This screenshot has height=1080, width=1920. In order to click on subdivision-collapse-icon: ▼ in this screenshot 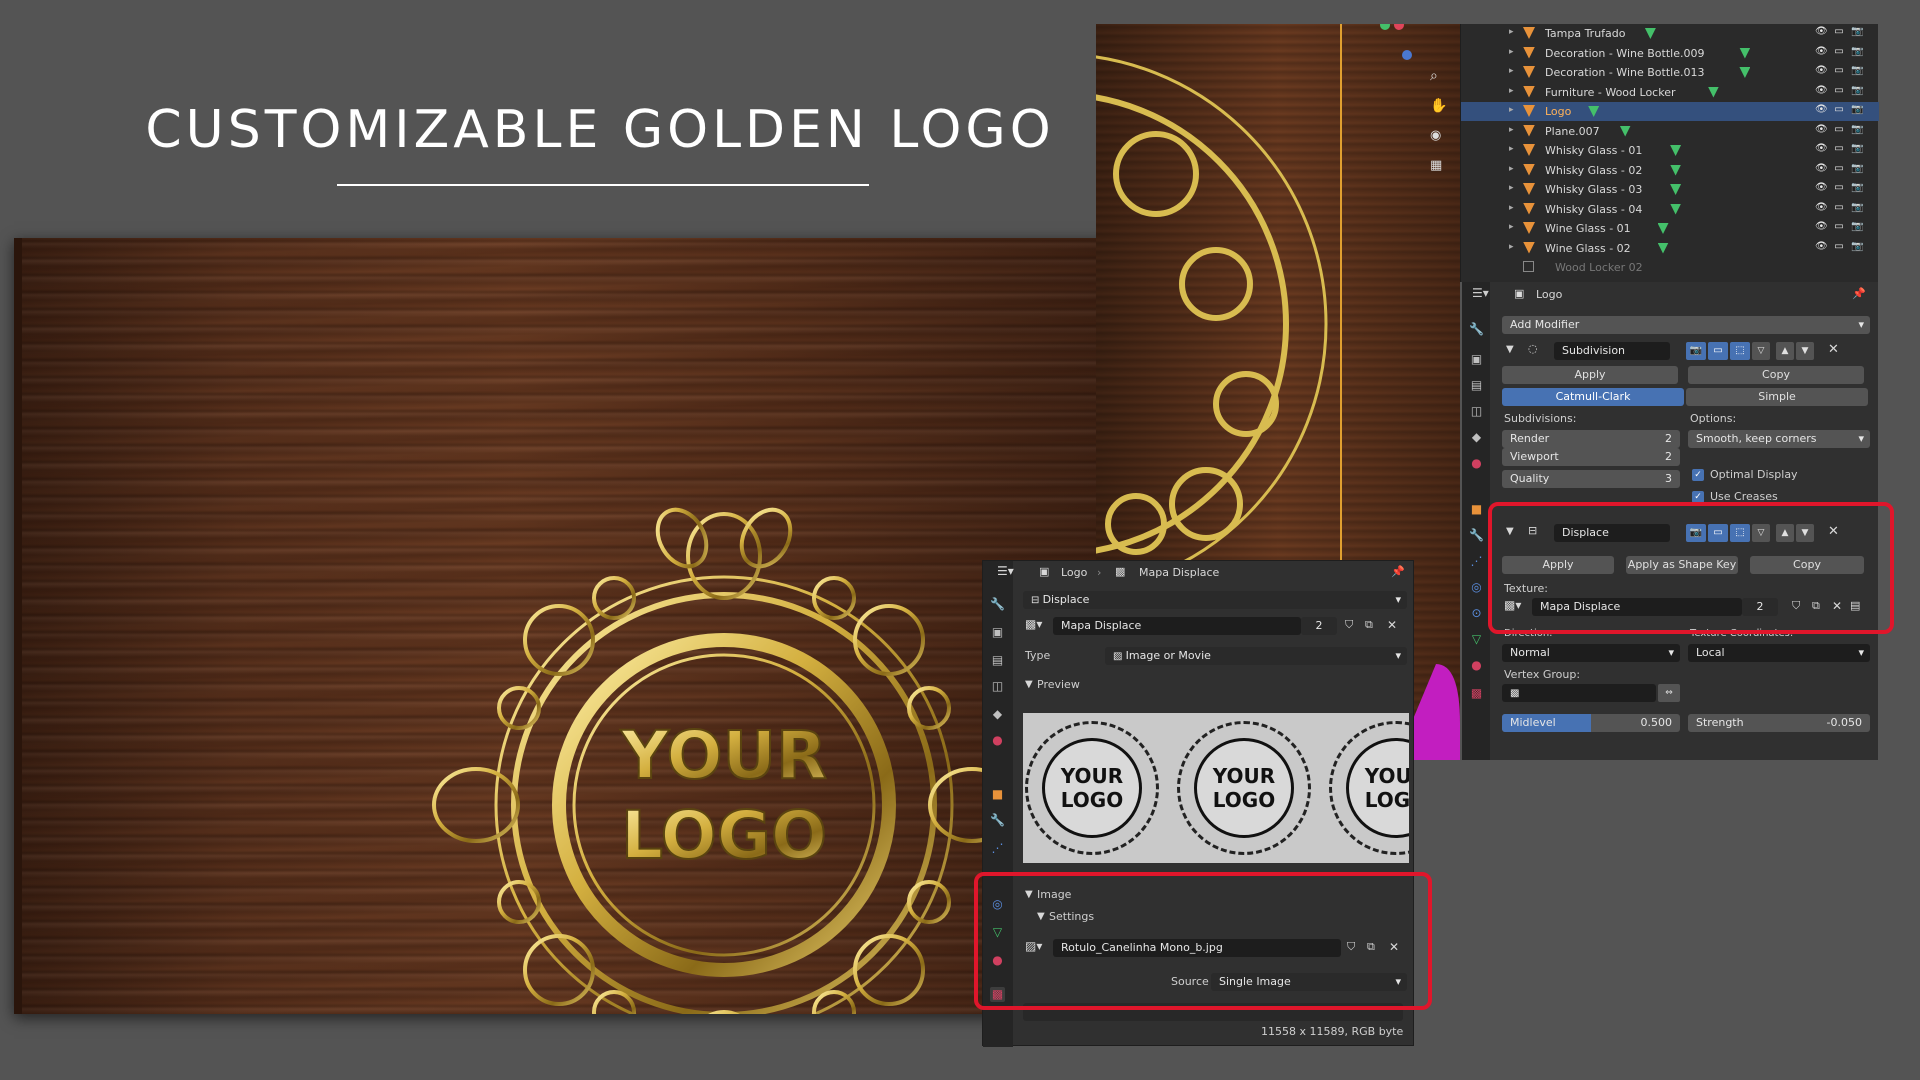, I will do `click(1510, 349)`.